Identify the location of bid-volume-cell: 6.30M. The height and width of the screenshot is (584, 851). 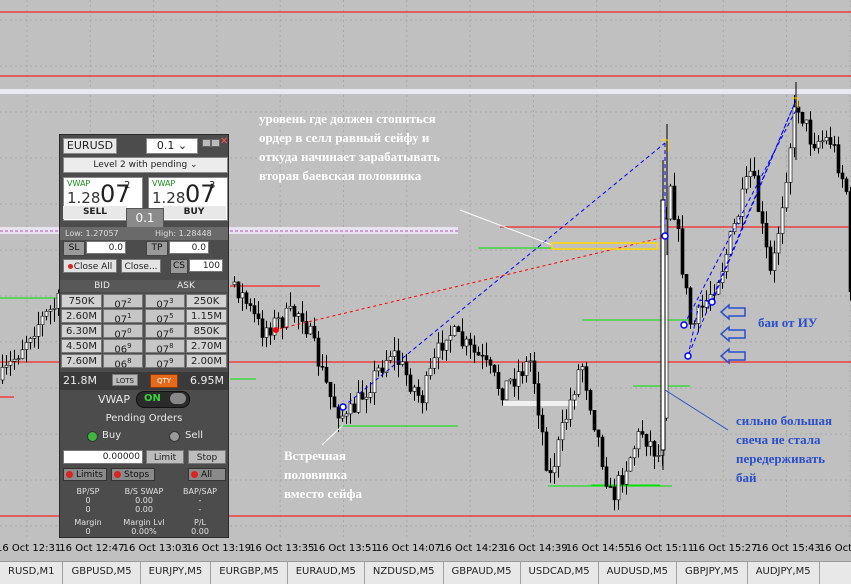
(81, 331).